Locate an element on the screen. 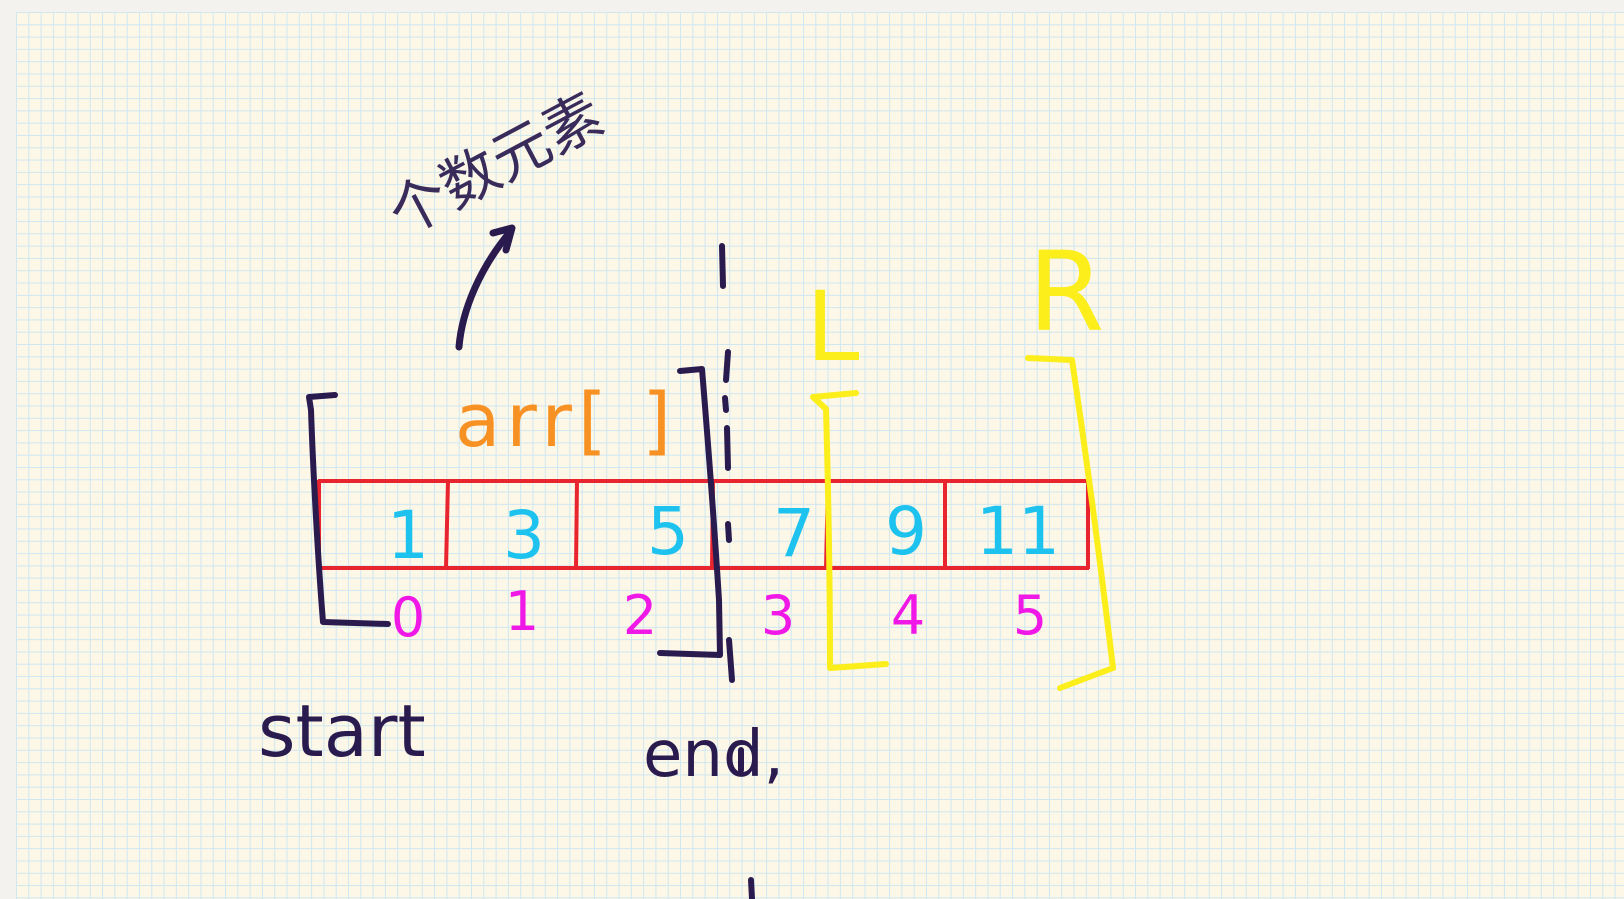 The height and width of the screenshot is (899, 1624). array-name-label: arr[ ] is located at coordinates (566, 421).